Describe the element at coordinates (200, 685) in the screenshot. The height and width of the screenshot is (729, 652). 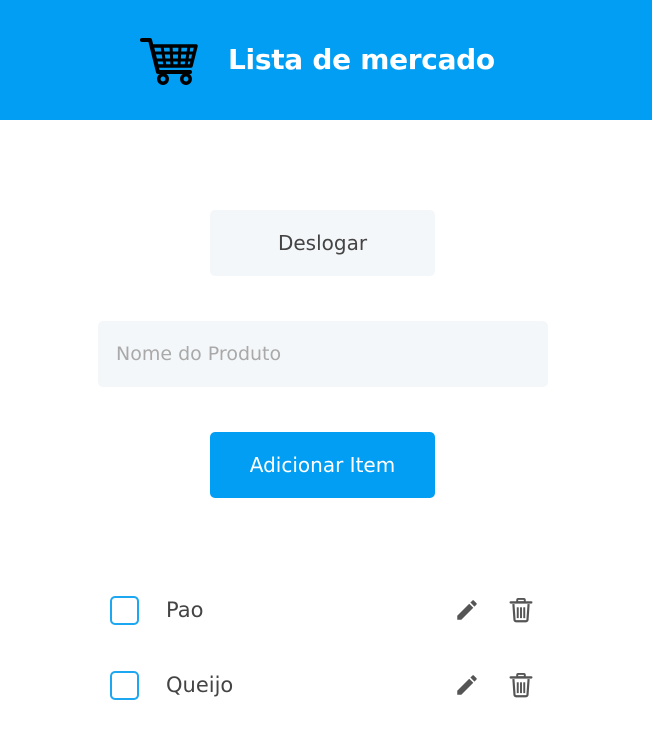
I see `item-name: Queijo` at that location.